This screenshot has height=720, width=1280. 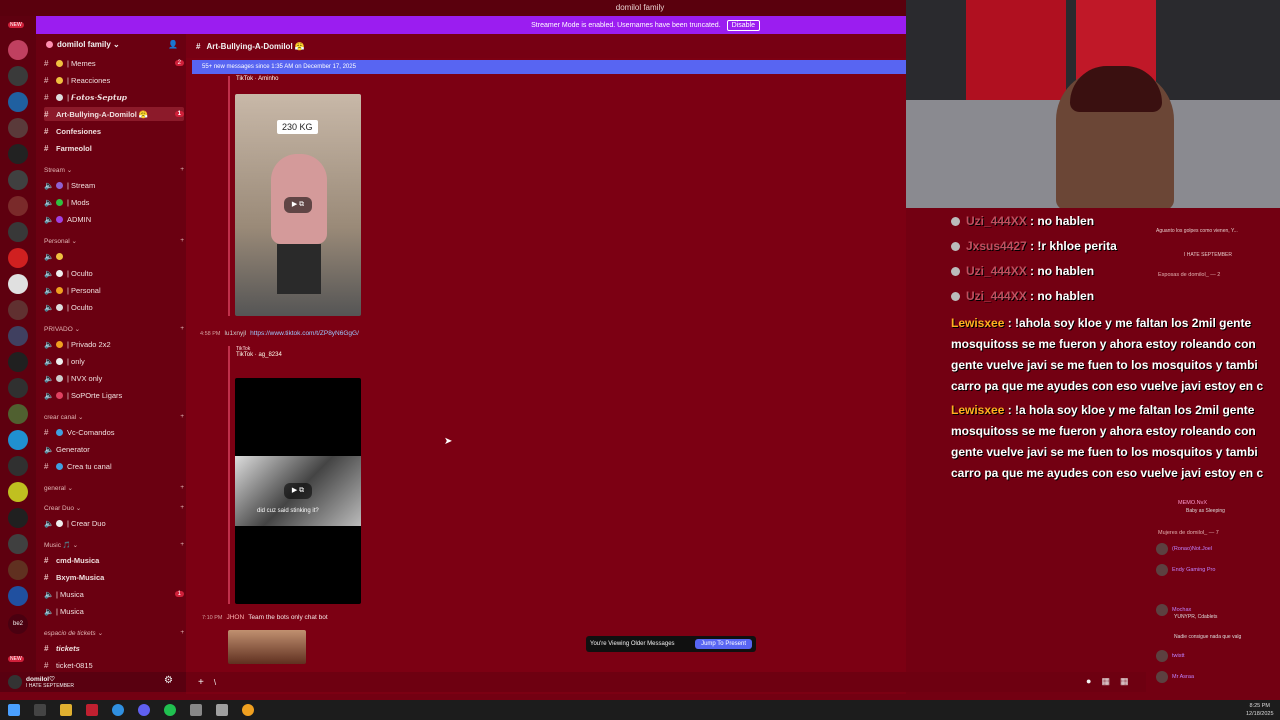 What do you see at coordinates (114, 577) in the screenshot?
I see `channel-bxym-musica: # Bxym-Musica` at bounding box center [114, 577].